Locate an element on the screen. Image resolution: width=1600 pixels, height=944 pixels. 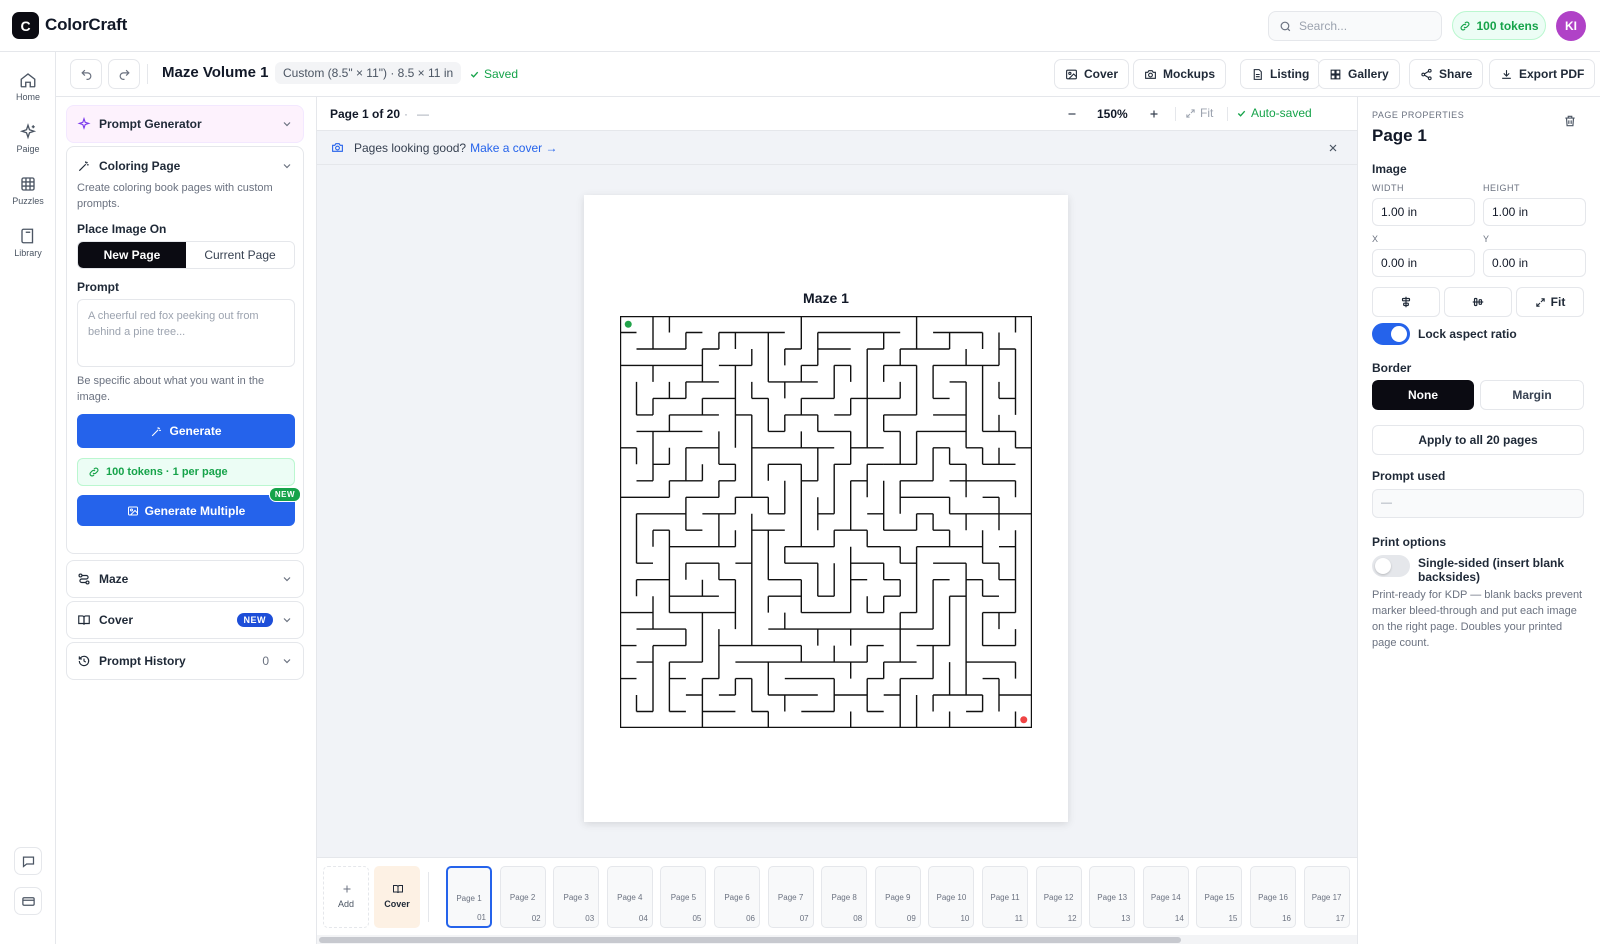
page-thumbnail: Page 4 04 is located at coordinates (629, 897).